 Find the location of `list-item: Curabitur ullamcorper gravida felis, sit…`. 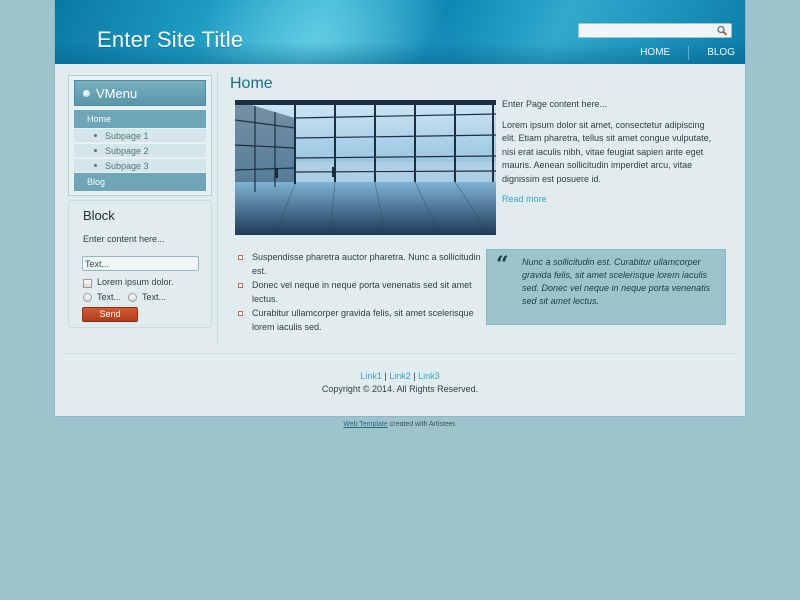

list-item: Curabitur ullamcorper gravida felis, sit… is located at coordinates (360, 320).